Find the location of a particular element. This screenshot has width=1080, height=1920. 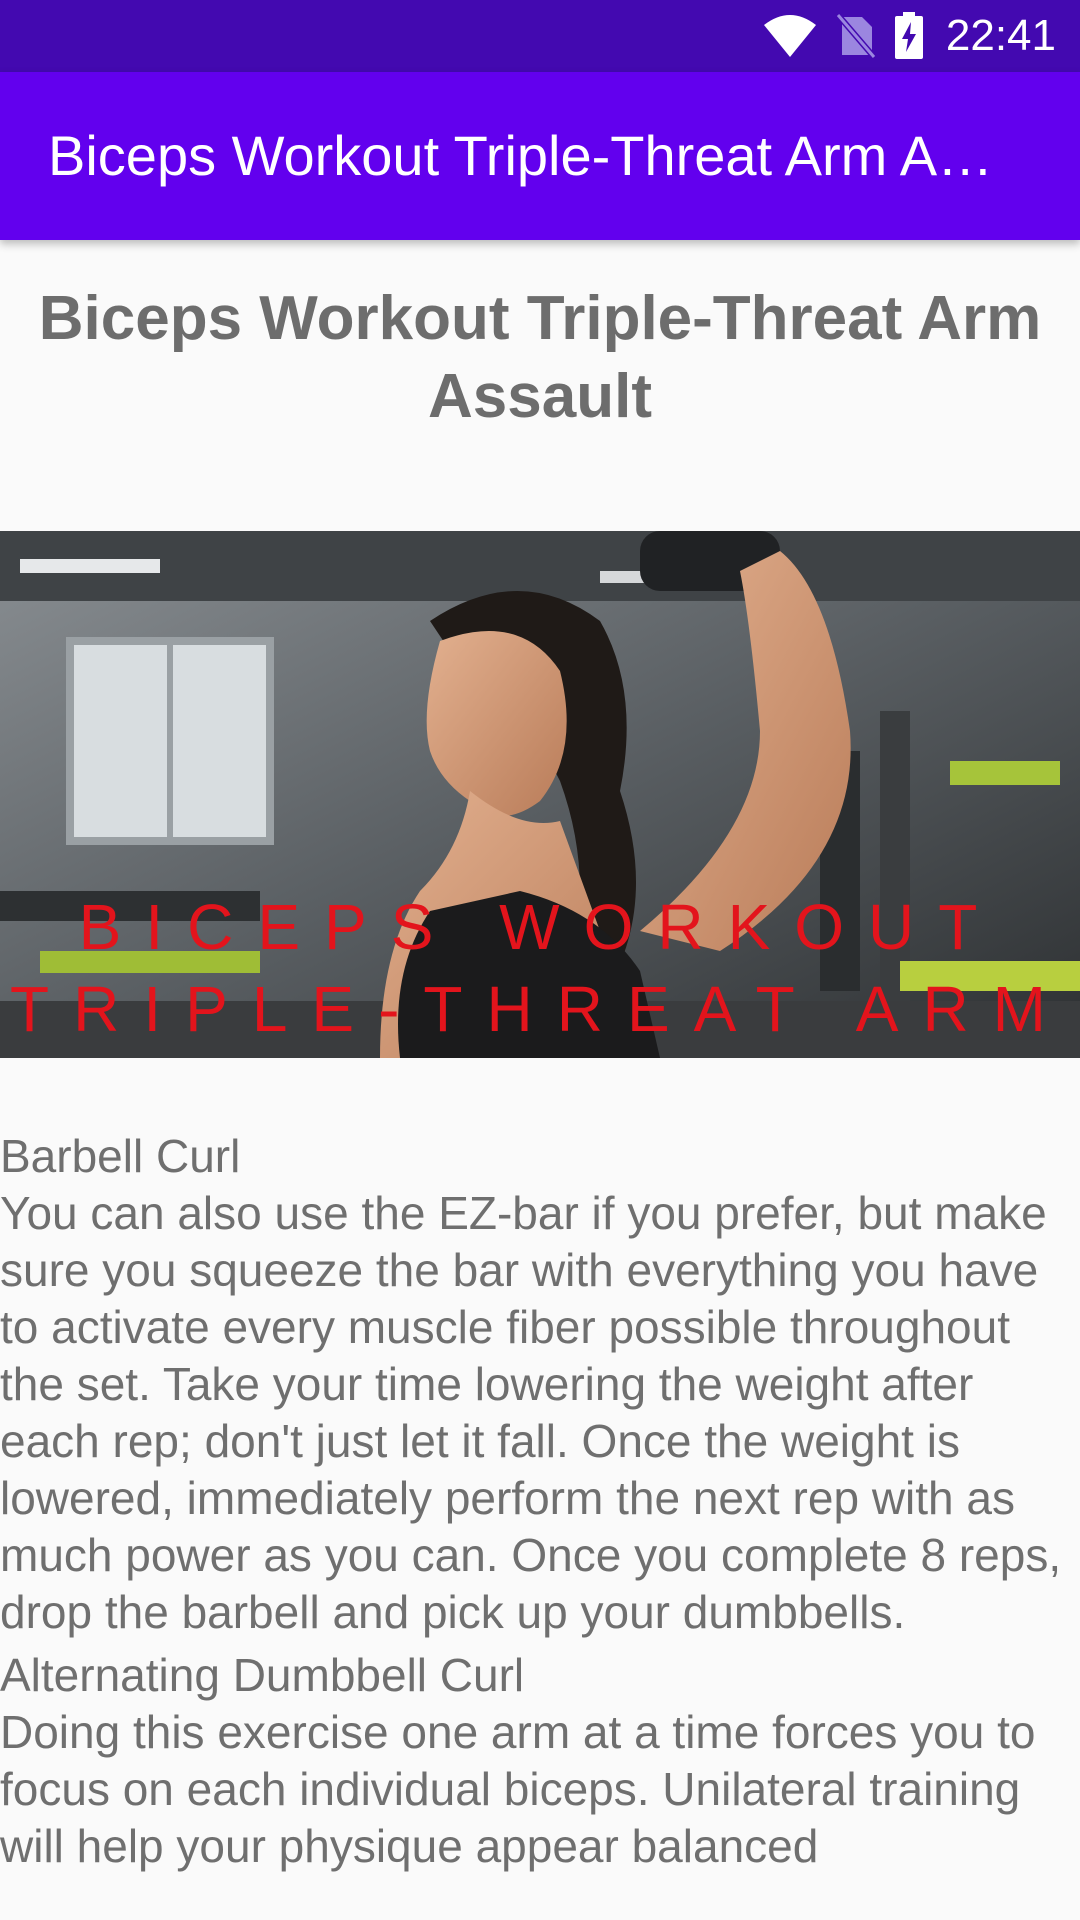

hero-caption: Biceps Workout Triple-Threat Arm Assault is located at coordinates (540, 974).